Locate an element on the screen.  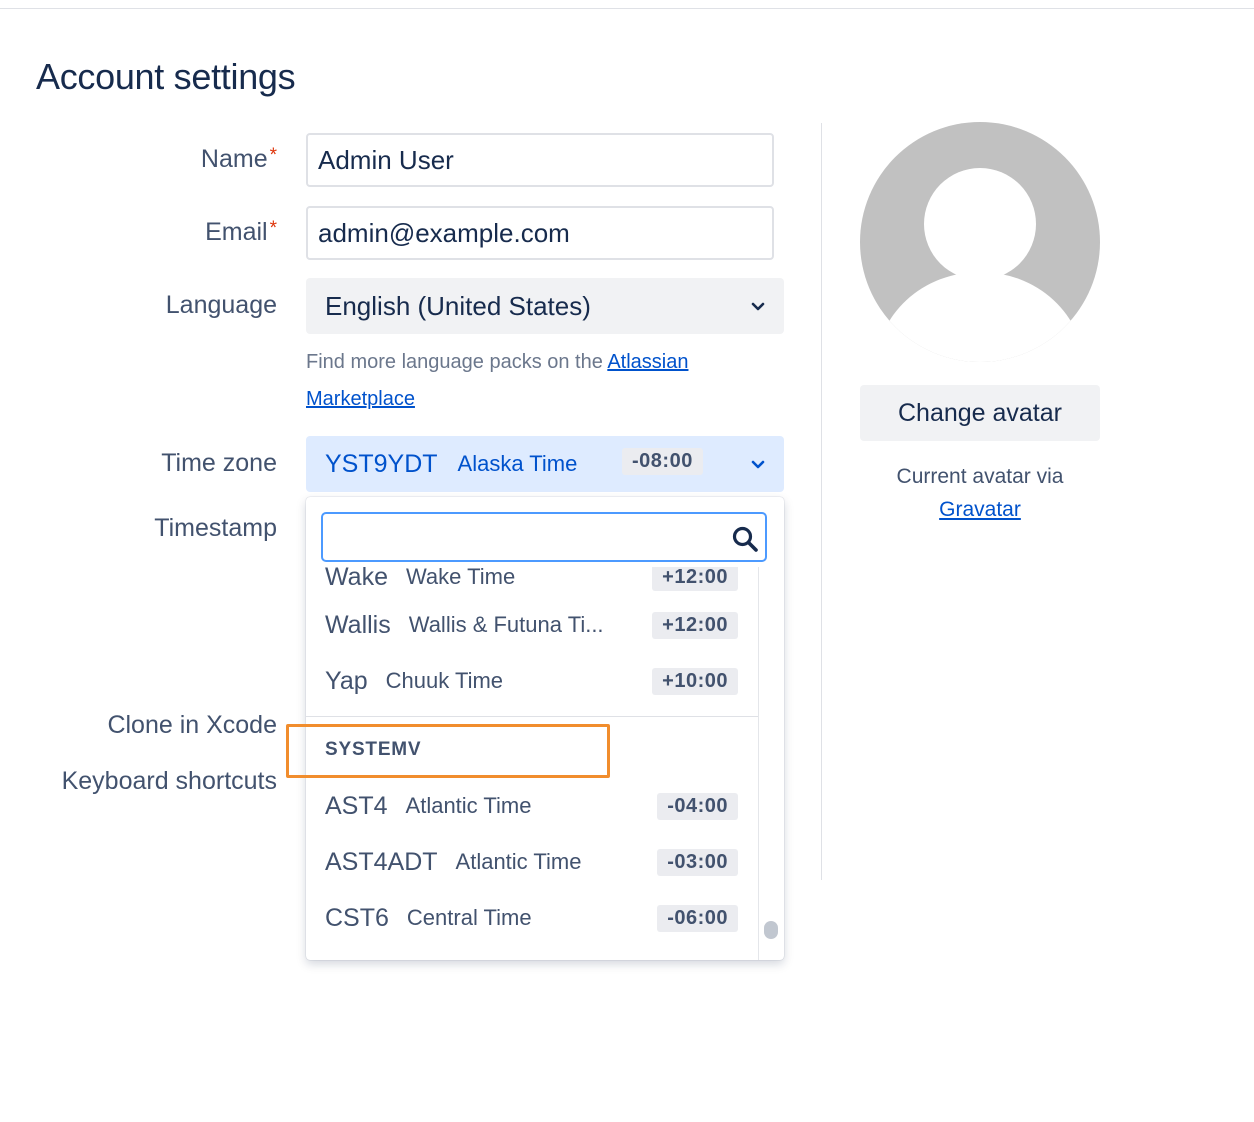
page-title: Account settings is located at coordinates (166, 76).